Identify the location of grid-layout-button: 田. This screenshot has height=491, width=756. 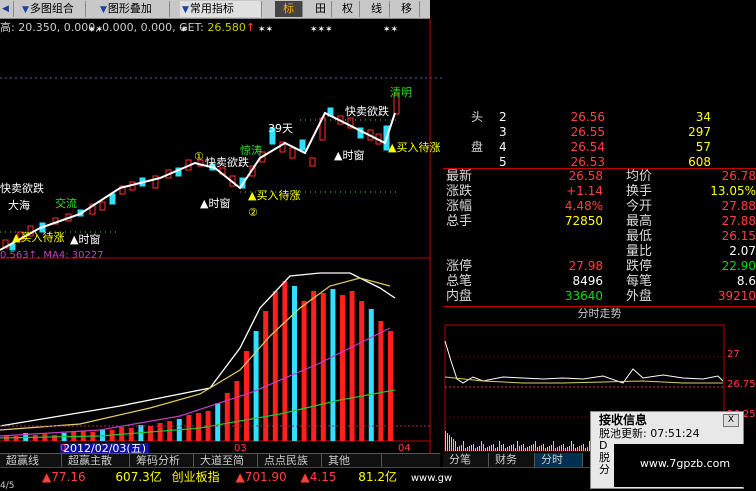
(321, 9).